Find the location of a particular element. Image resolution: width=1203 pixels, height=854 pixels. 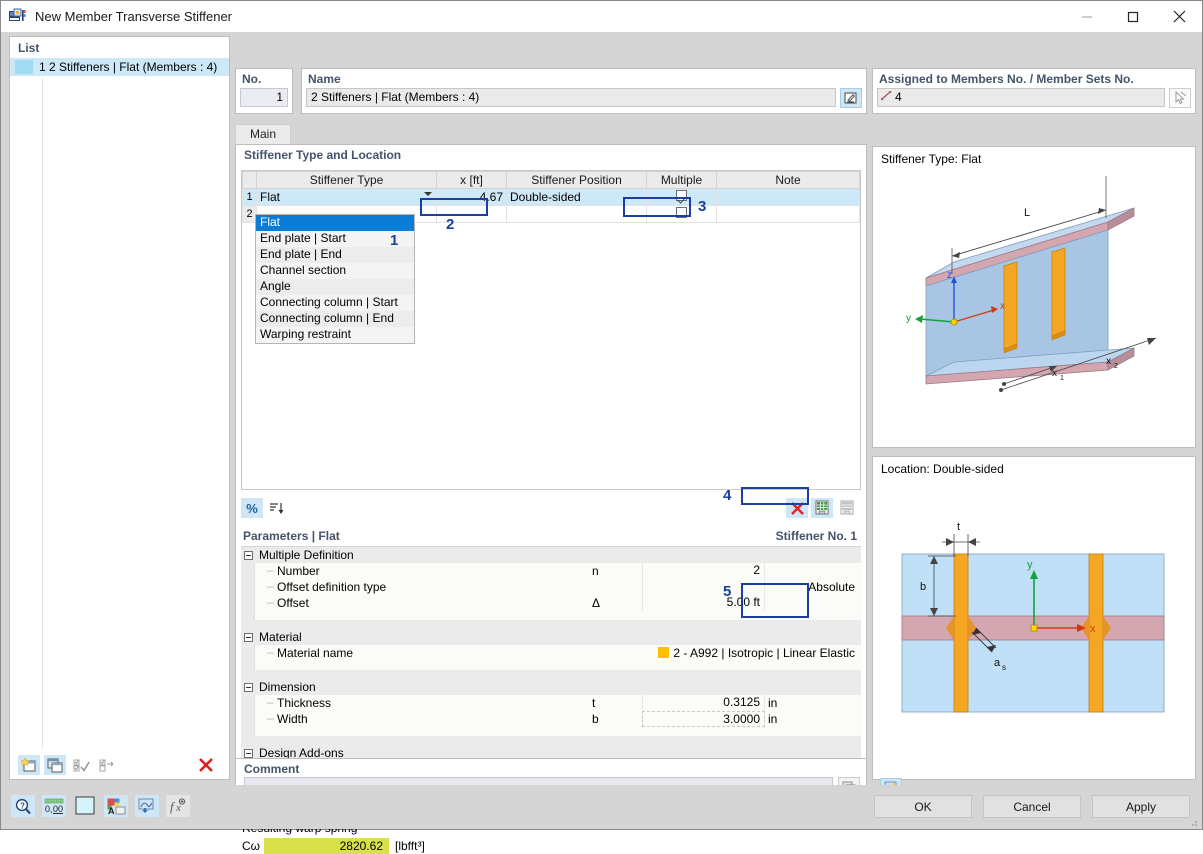

material-value: 2 - A992 | Isotropic | Linear Elastic is located at coordinates (751, 653).